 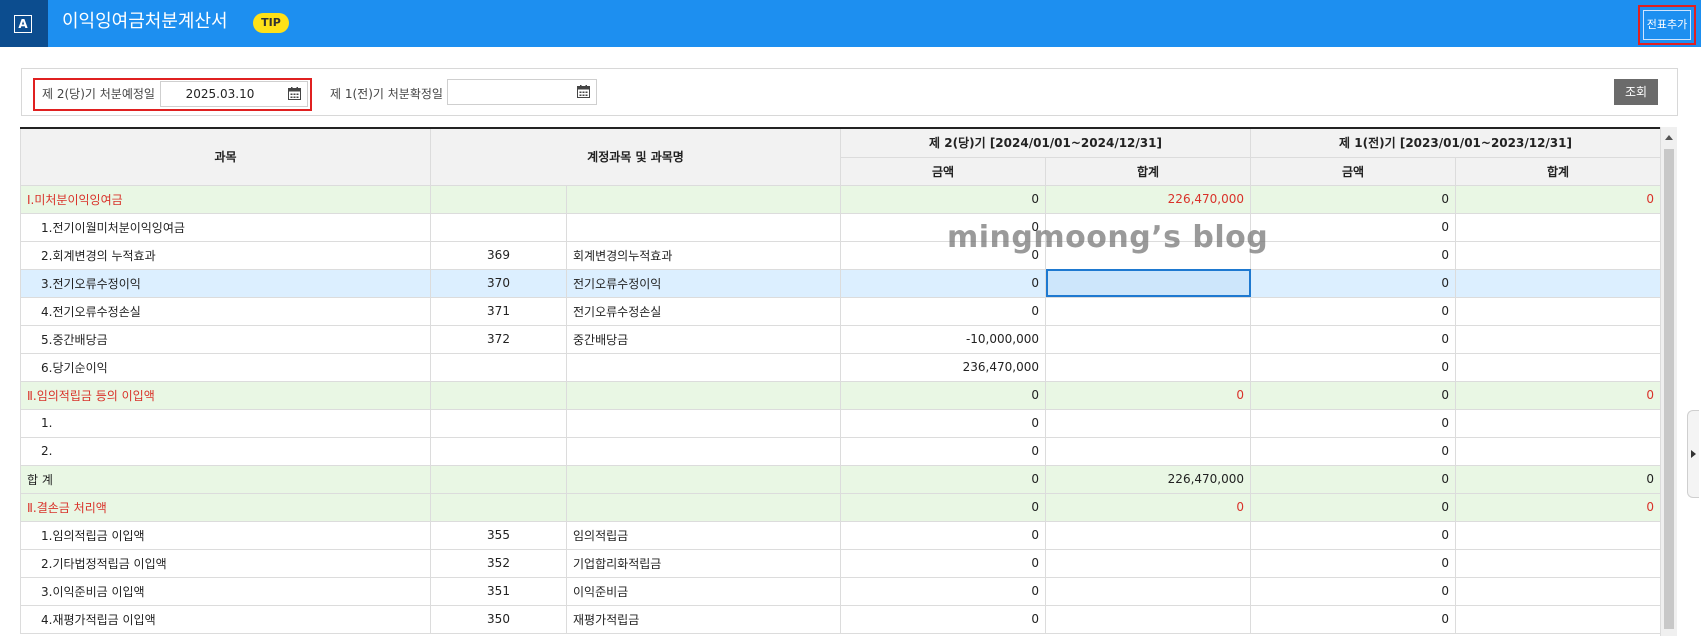 I want to click on cell-subject: Ⅰ.미처분이익잉여금, so click(x=225, y=199).